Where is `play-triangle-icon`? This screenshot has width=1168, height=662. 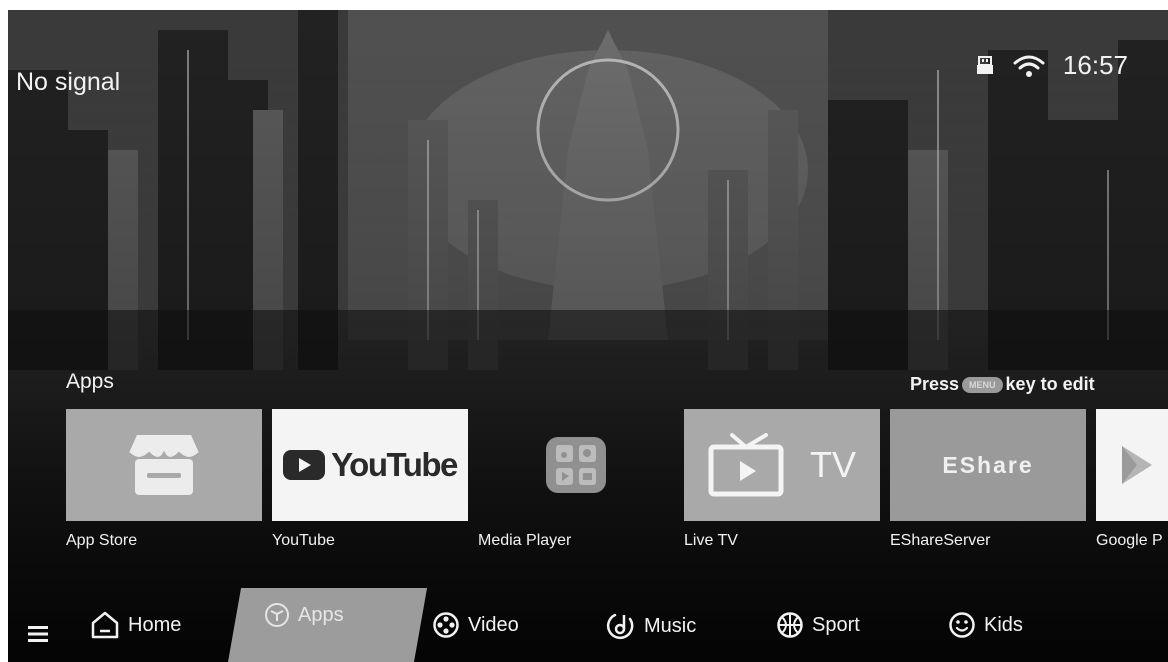 play-triangle-icon is located at coordinates (1137, 465).